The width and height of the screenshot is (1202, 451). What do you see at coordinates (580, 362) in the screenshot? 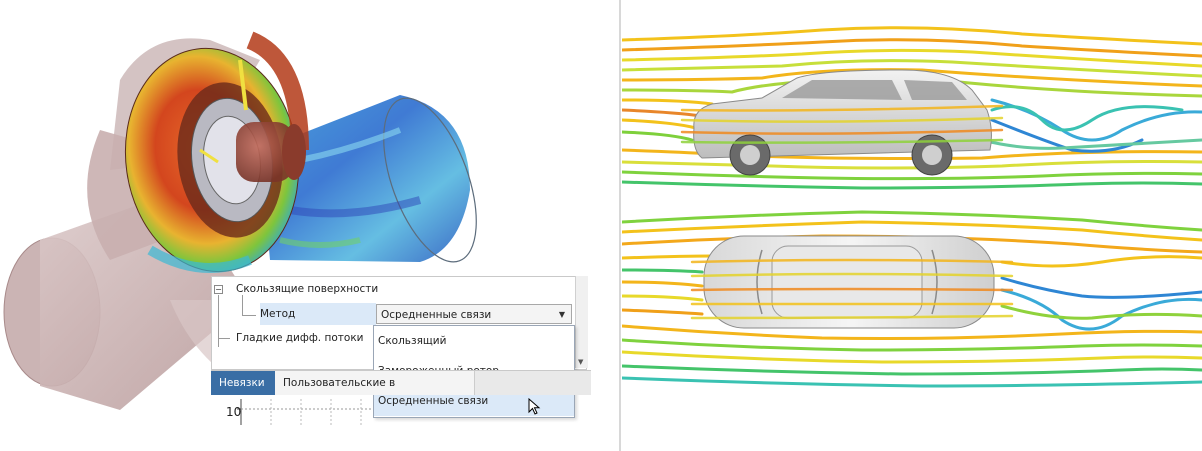
I see `scroll-down-icon: ▼` at bounding box center [580, 362].